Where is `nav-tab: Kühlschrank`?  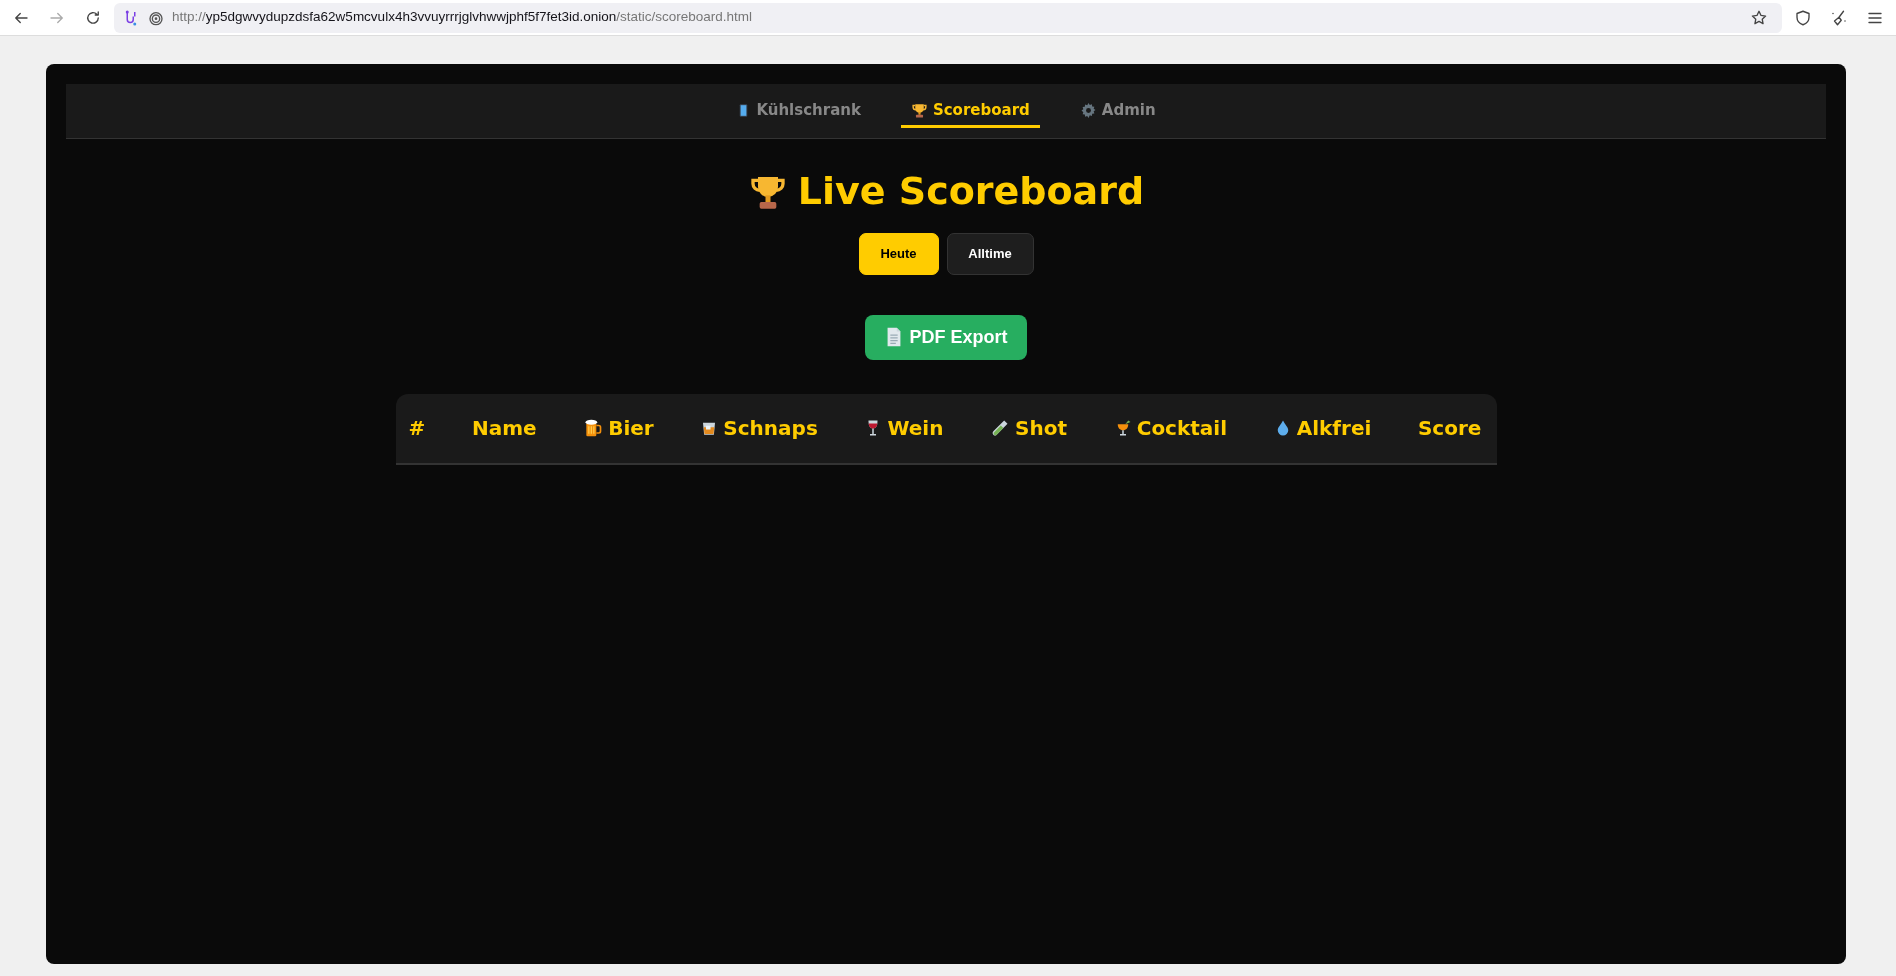 nav-tab: Kühlschrank is located at coordinates (798, 111).